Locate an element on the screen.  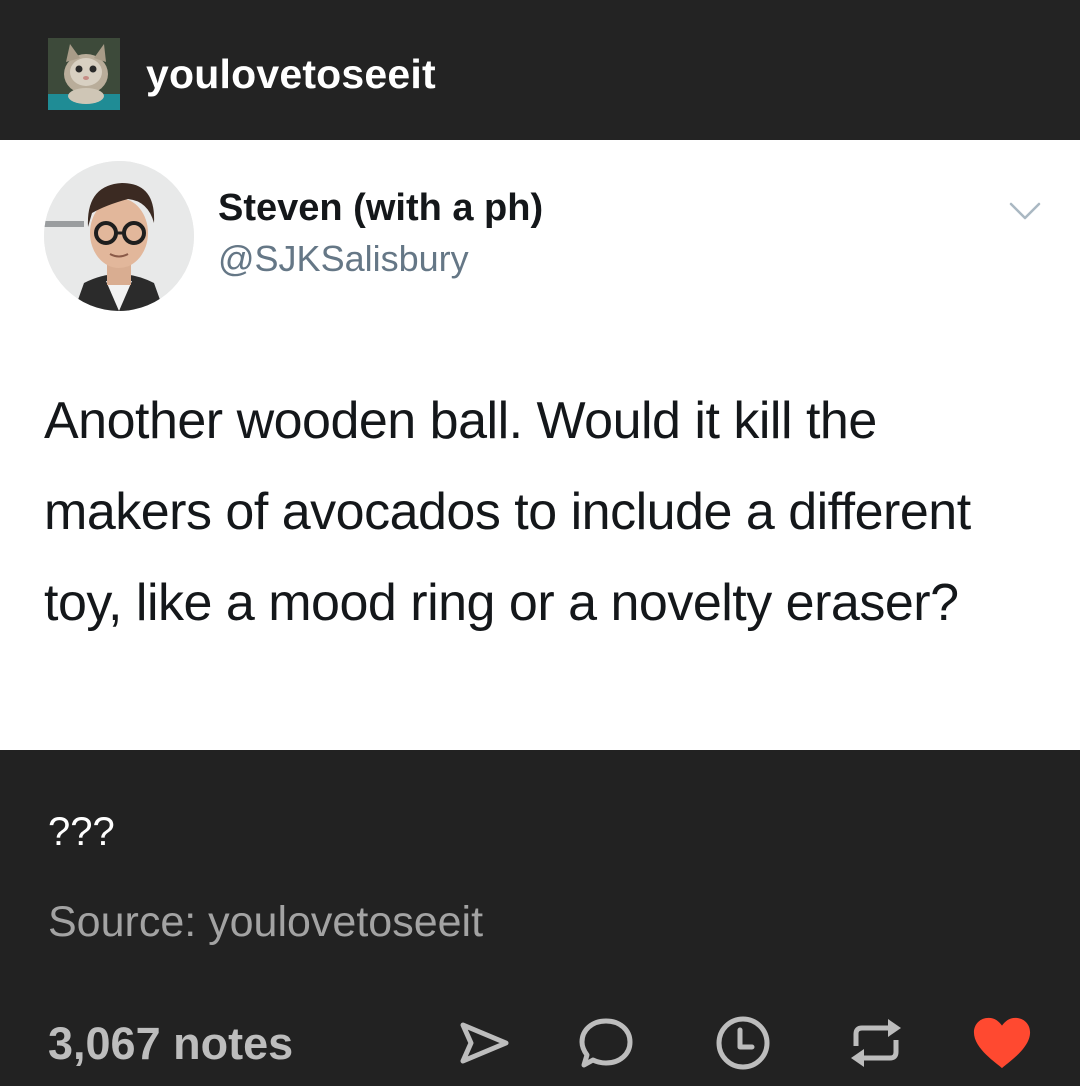
tweet-display-name: Steven (with a ph) is located at coordinates (381, 208).